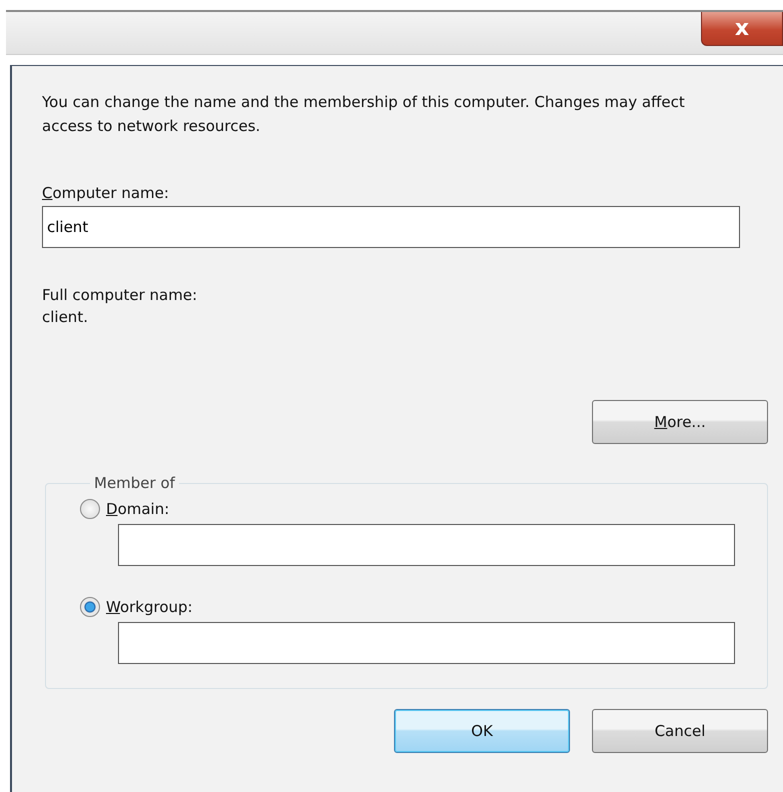  What do you see at coordinates (391, 227) in the screenshot?
I see `computer-name-field: client` at bounding box center [391, 227].